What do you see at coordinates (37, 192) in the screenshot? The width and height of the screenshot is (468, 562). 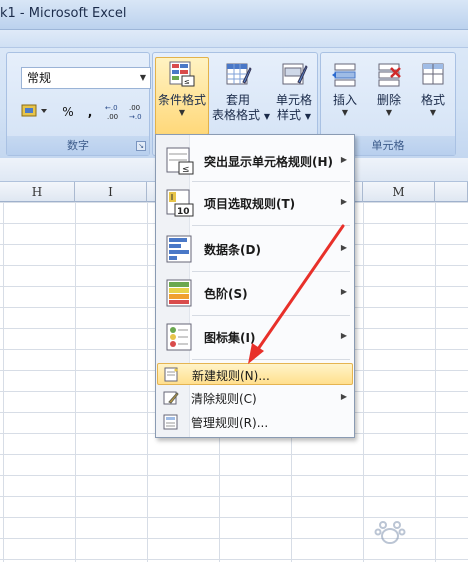 I see `column-header-h: H` at bounding box center [37, 192].